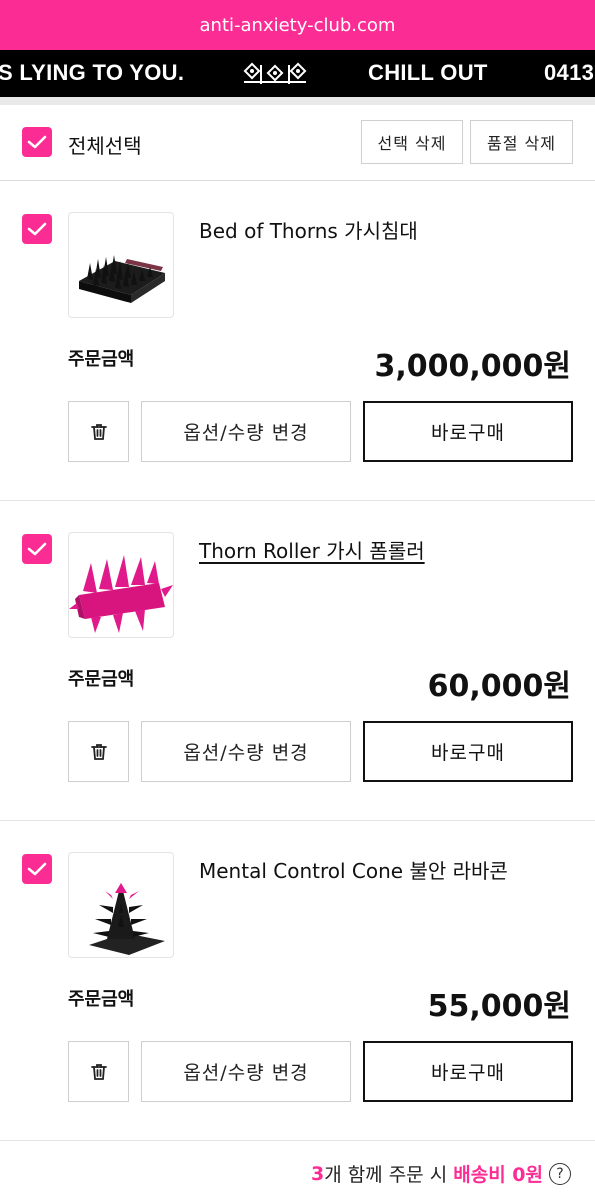 The width and height of the screenshot is (595, 1200). I want to click on product-name-link: Thorn Roller 가시 폼롤러, so click(312, 549).